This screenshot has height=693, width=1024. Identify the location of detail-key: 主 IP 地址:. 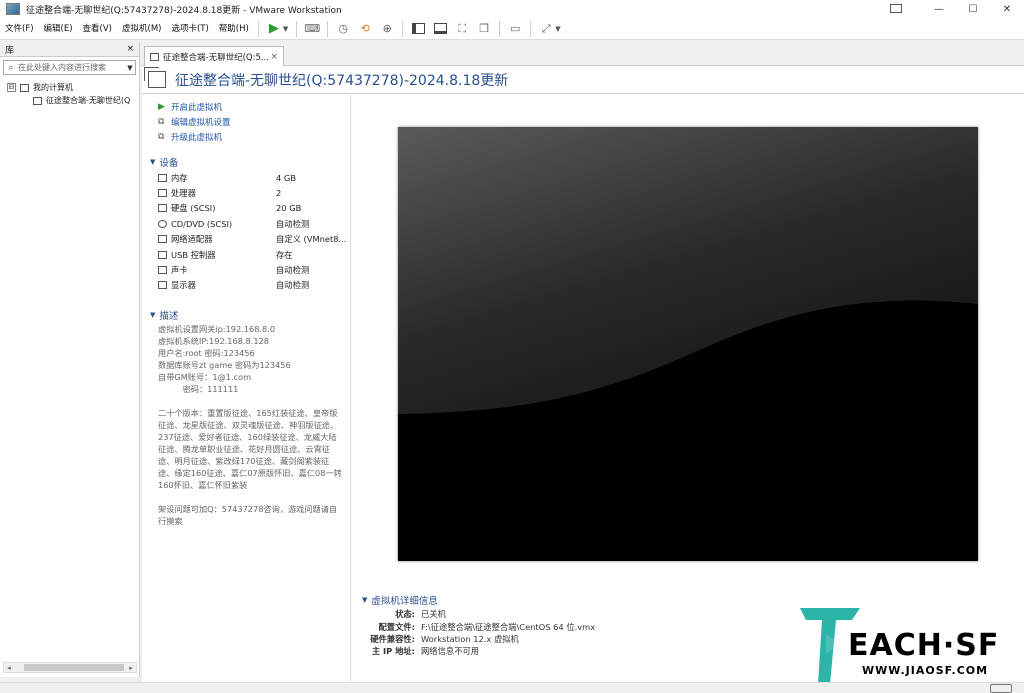
(393, 651).